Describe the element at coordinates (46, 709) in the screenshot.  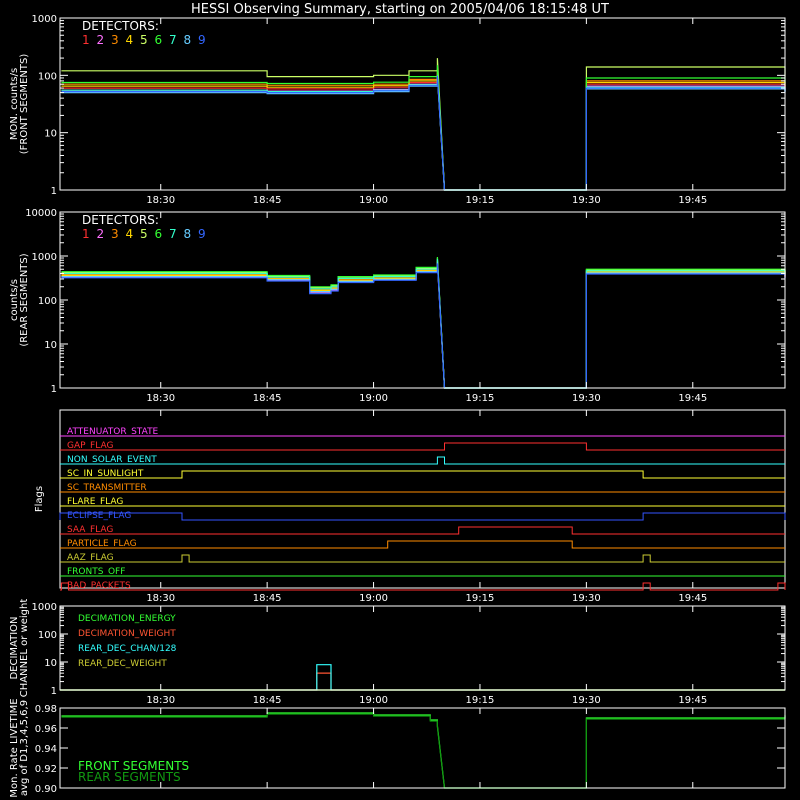
I see `livetime-ytick-label: 0.98` at that location.